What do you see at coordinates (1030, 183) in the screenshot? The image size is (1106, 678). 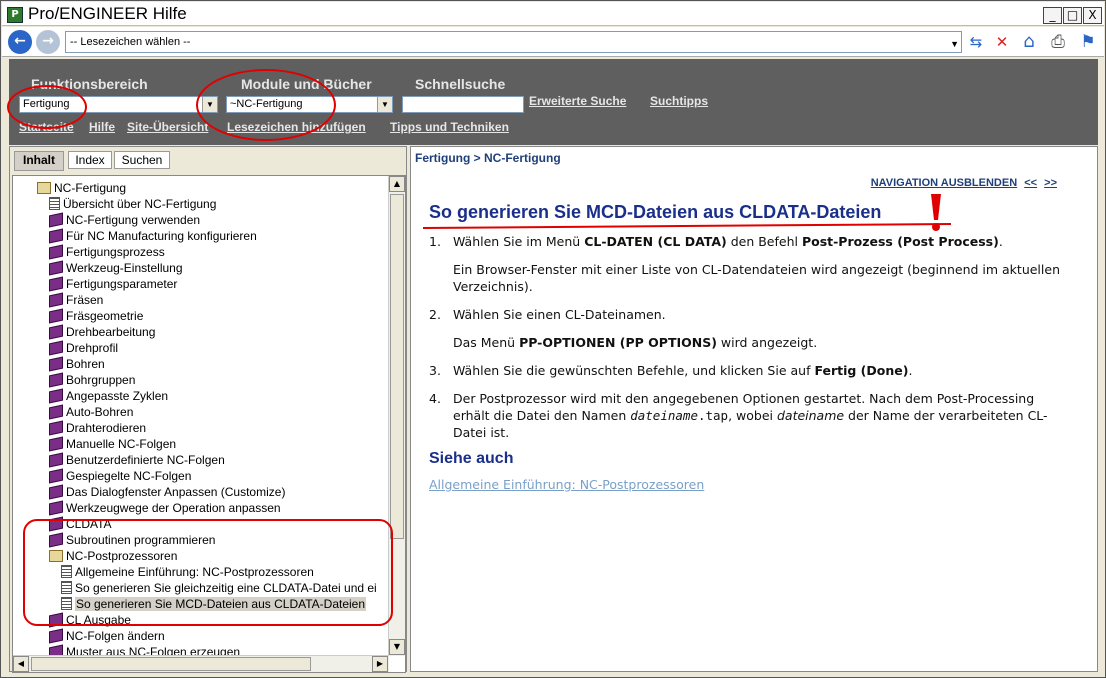 I see `prev-page-link: <<` at bounding box center [1030, 183].